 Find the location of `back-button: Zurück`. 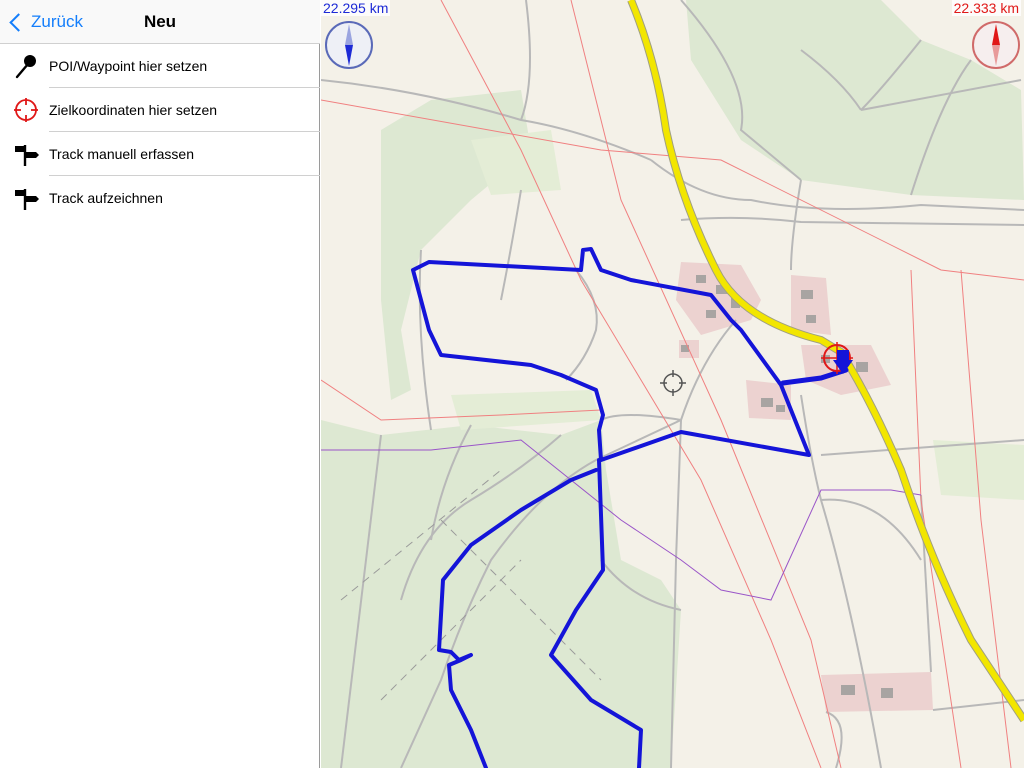

back-button: Zurück is located at coordinates (45, 22).